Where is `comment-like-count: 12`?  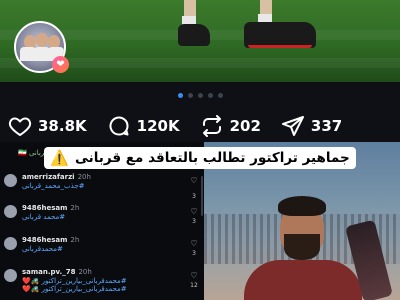 comment-like-count: 12 is located at coordinates (194, 285).